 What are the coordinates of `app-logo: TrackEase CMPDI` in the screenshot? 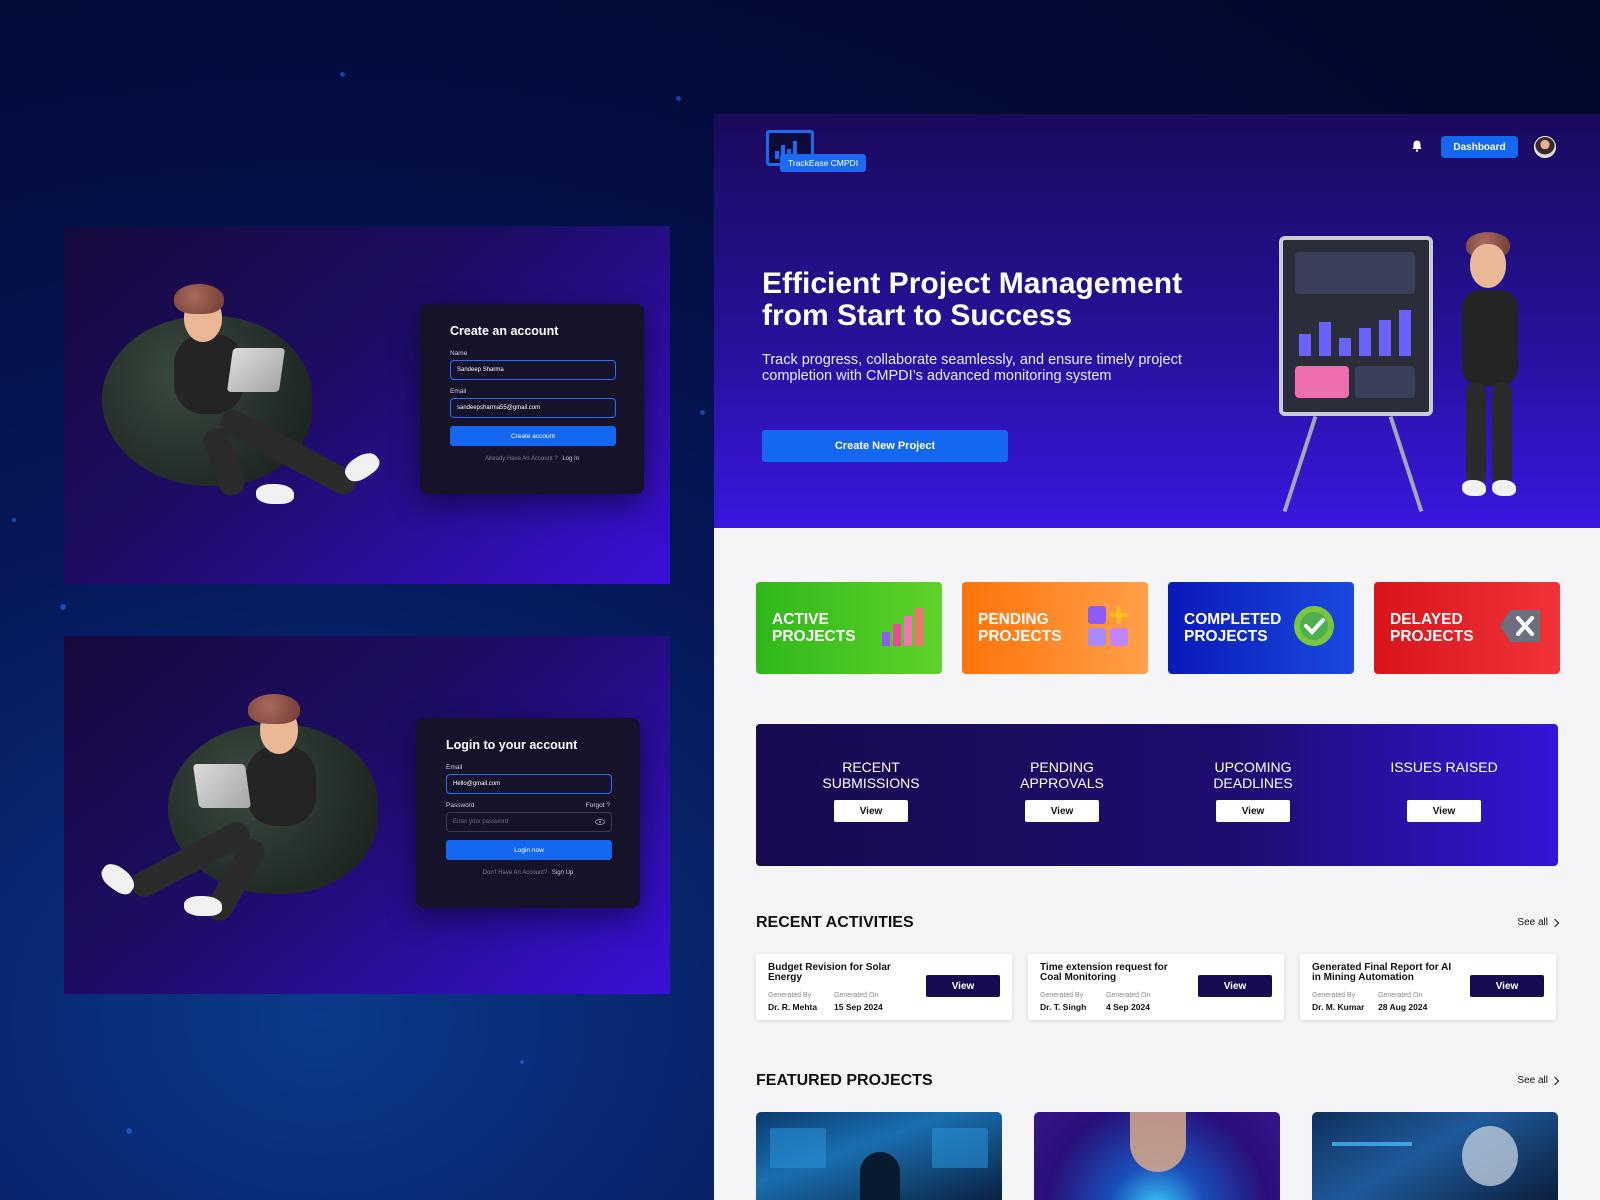 It's located at (818, 154).